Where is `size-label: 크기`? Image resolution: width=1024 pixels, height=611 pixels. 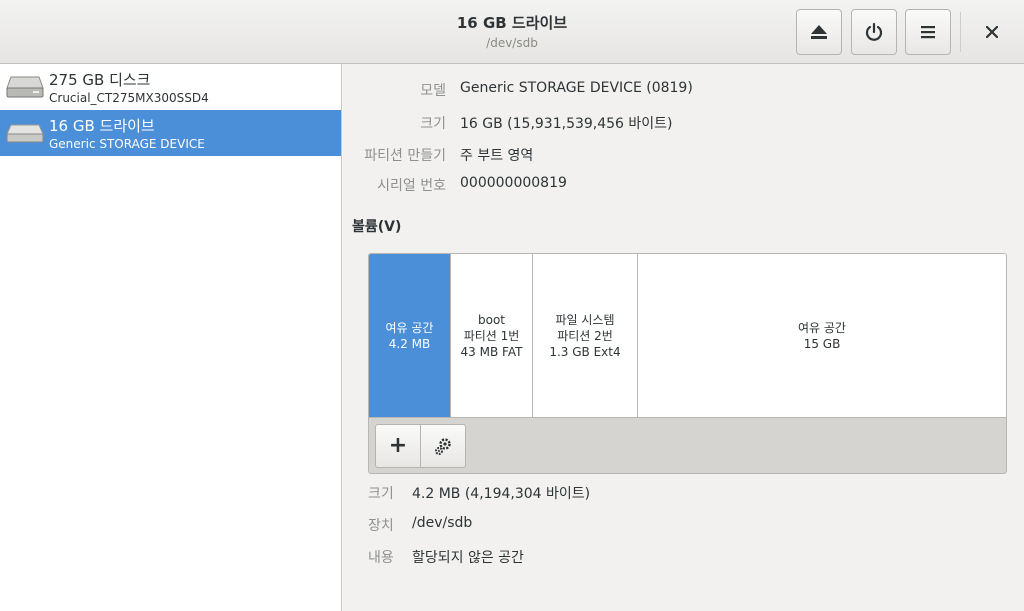 size-label: 크기 is located at coordinates (433, 124).